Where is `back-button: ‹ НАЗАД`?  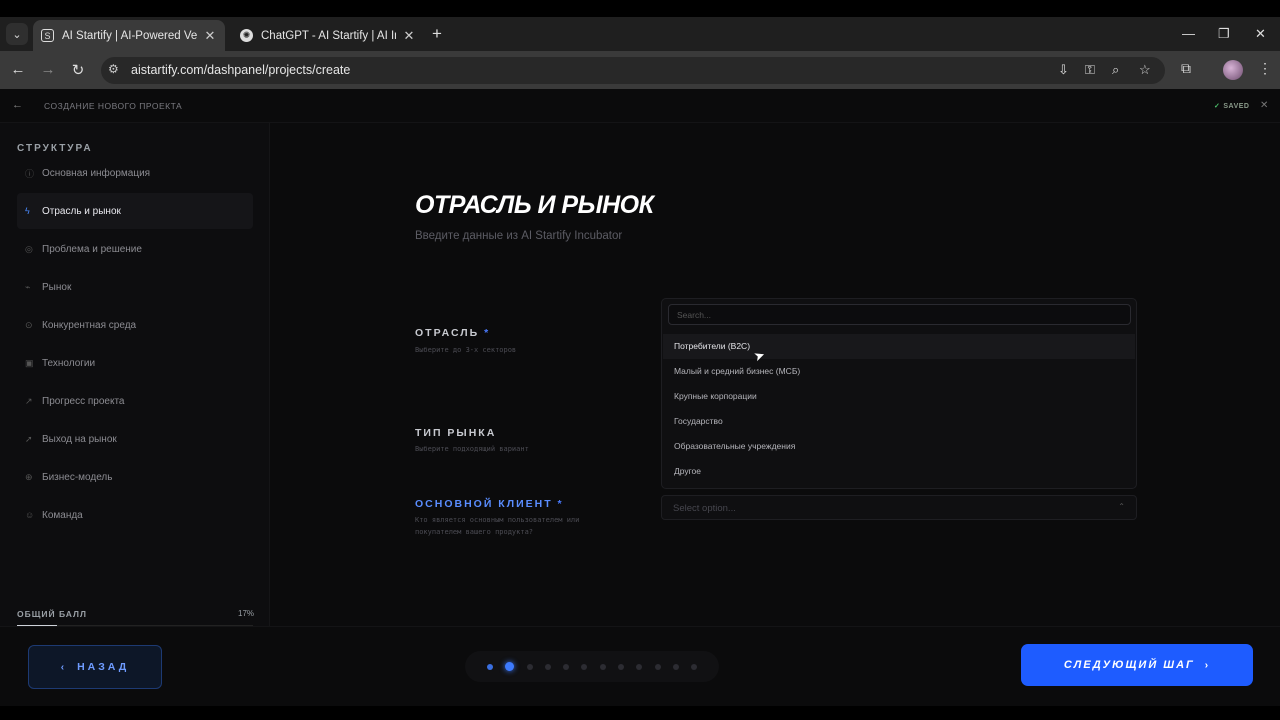
back-button: ‹ НАЗАД is located at coordinates (95, 667).